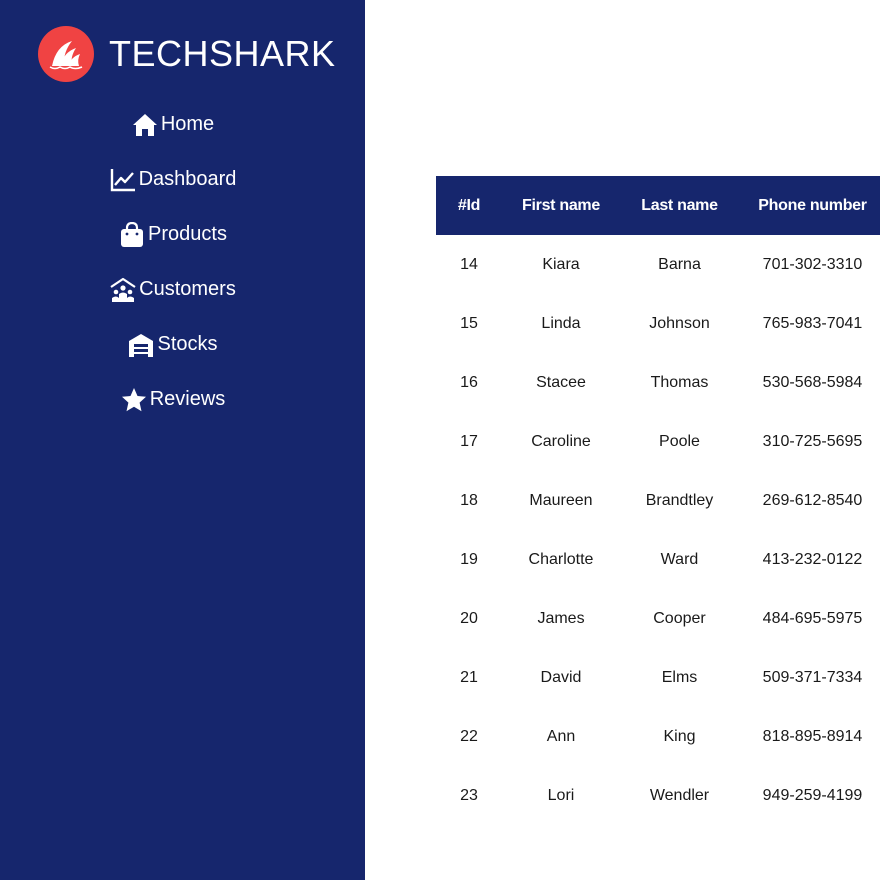  Describe the element at coordinates (812, 500) in the screenshot. I see `cell-phone-number: 269-612-8540` at that location.